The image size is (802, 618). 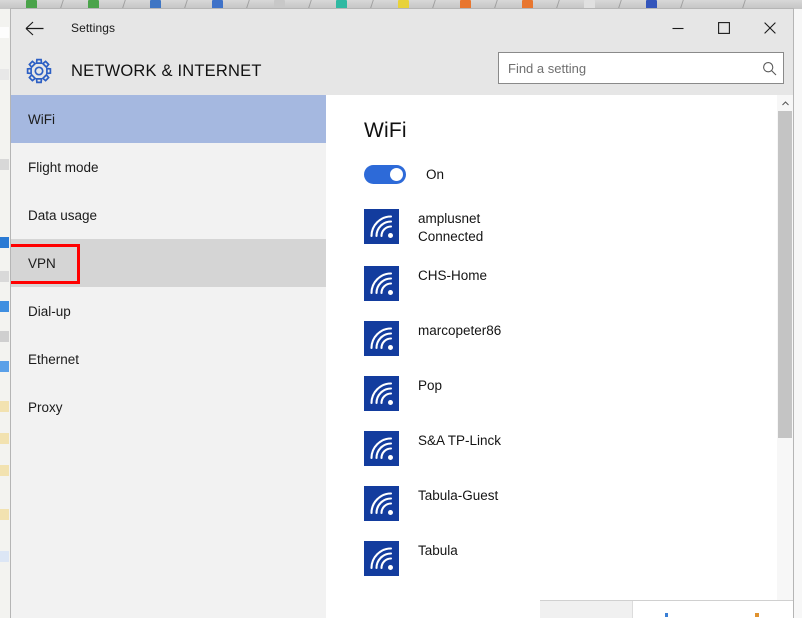 I want to click on sidebar-item-wifi: WiFi, so click(x=168, y=119).